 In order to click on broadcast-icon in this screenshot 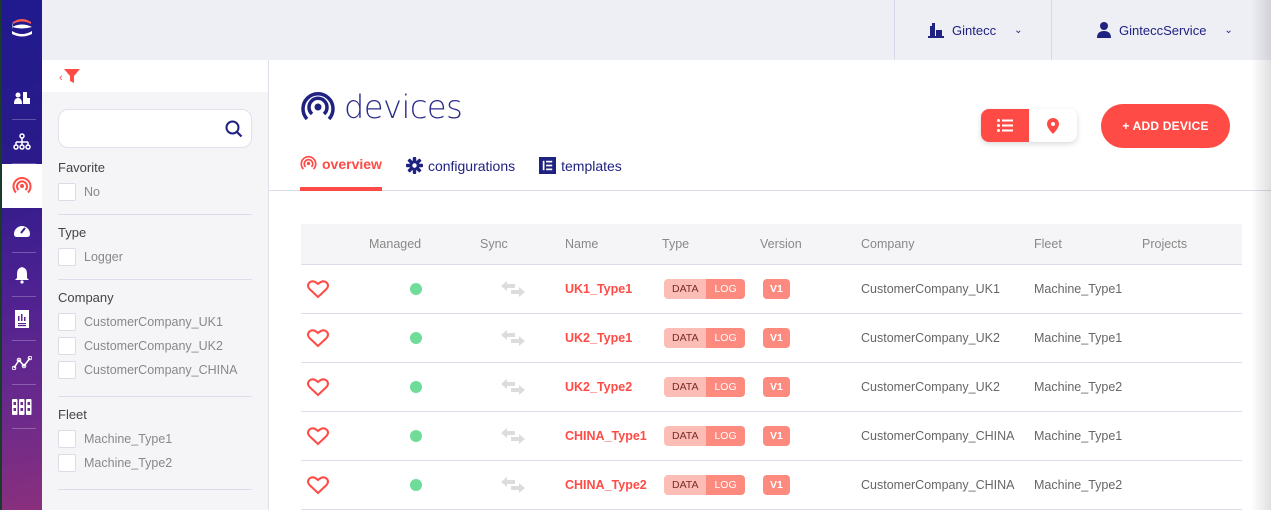, I will do `click(318, 106)`.